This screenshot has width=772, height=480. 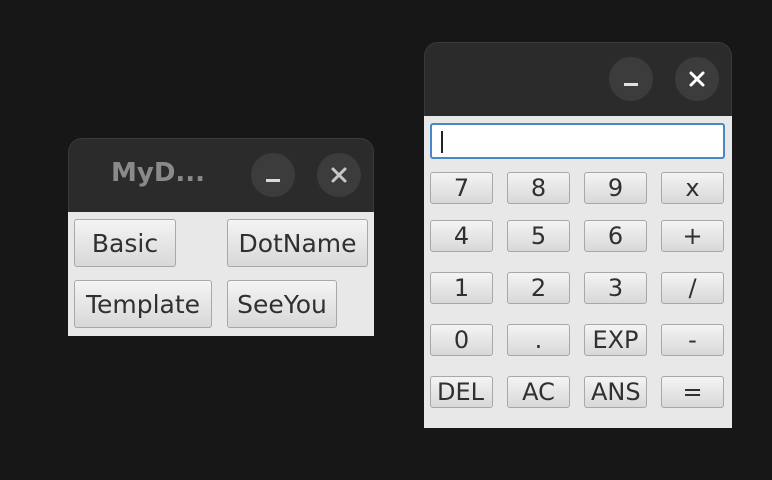 What do you see at coordinates (538, 340) in the screenshot?
I see `key-decimal: .` at bounding box center [538, 340].